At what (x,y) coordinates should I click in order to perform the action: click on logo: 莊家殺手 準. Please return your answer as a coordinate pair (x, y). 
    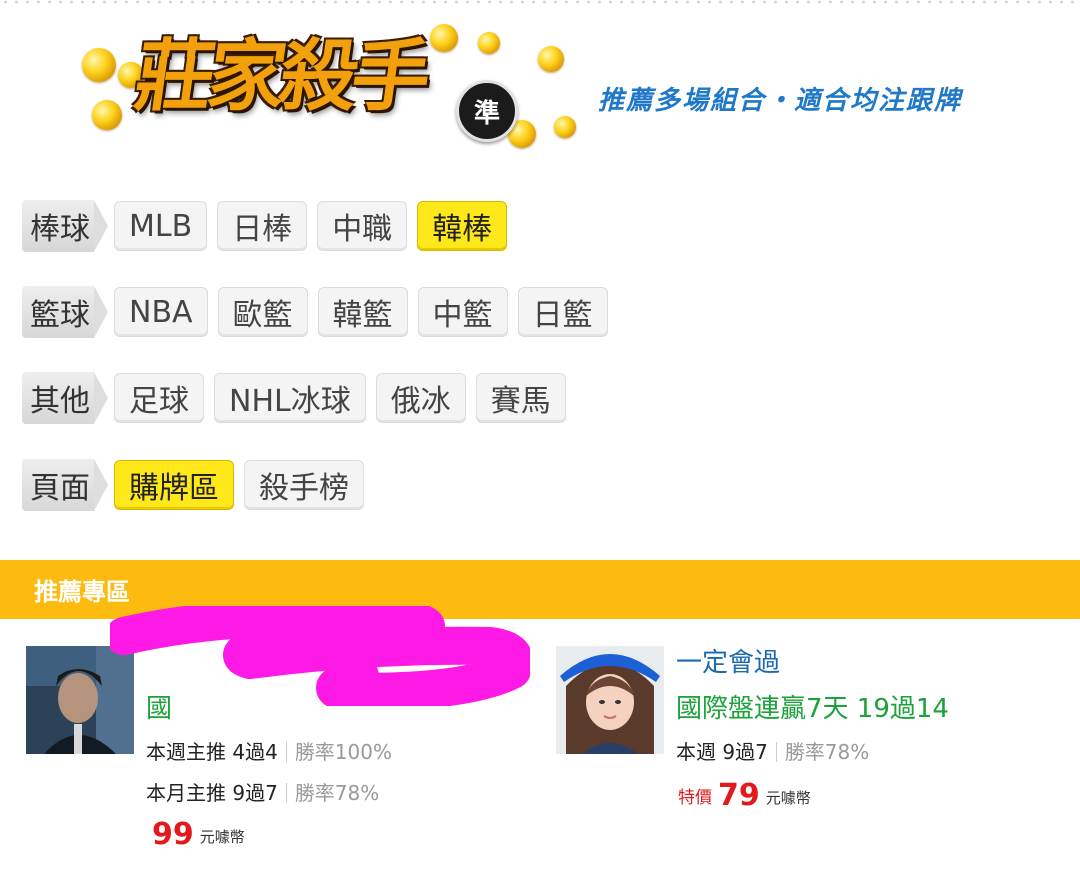
    Looking at the image, I should click on (328, 90).